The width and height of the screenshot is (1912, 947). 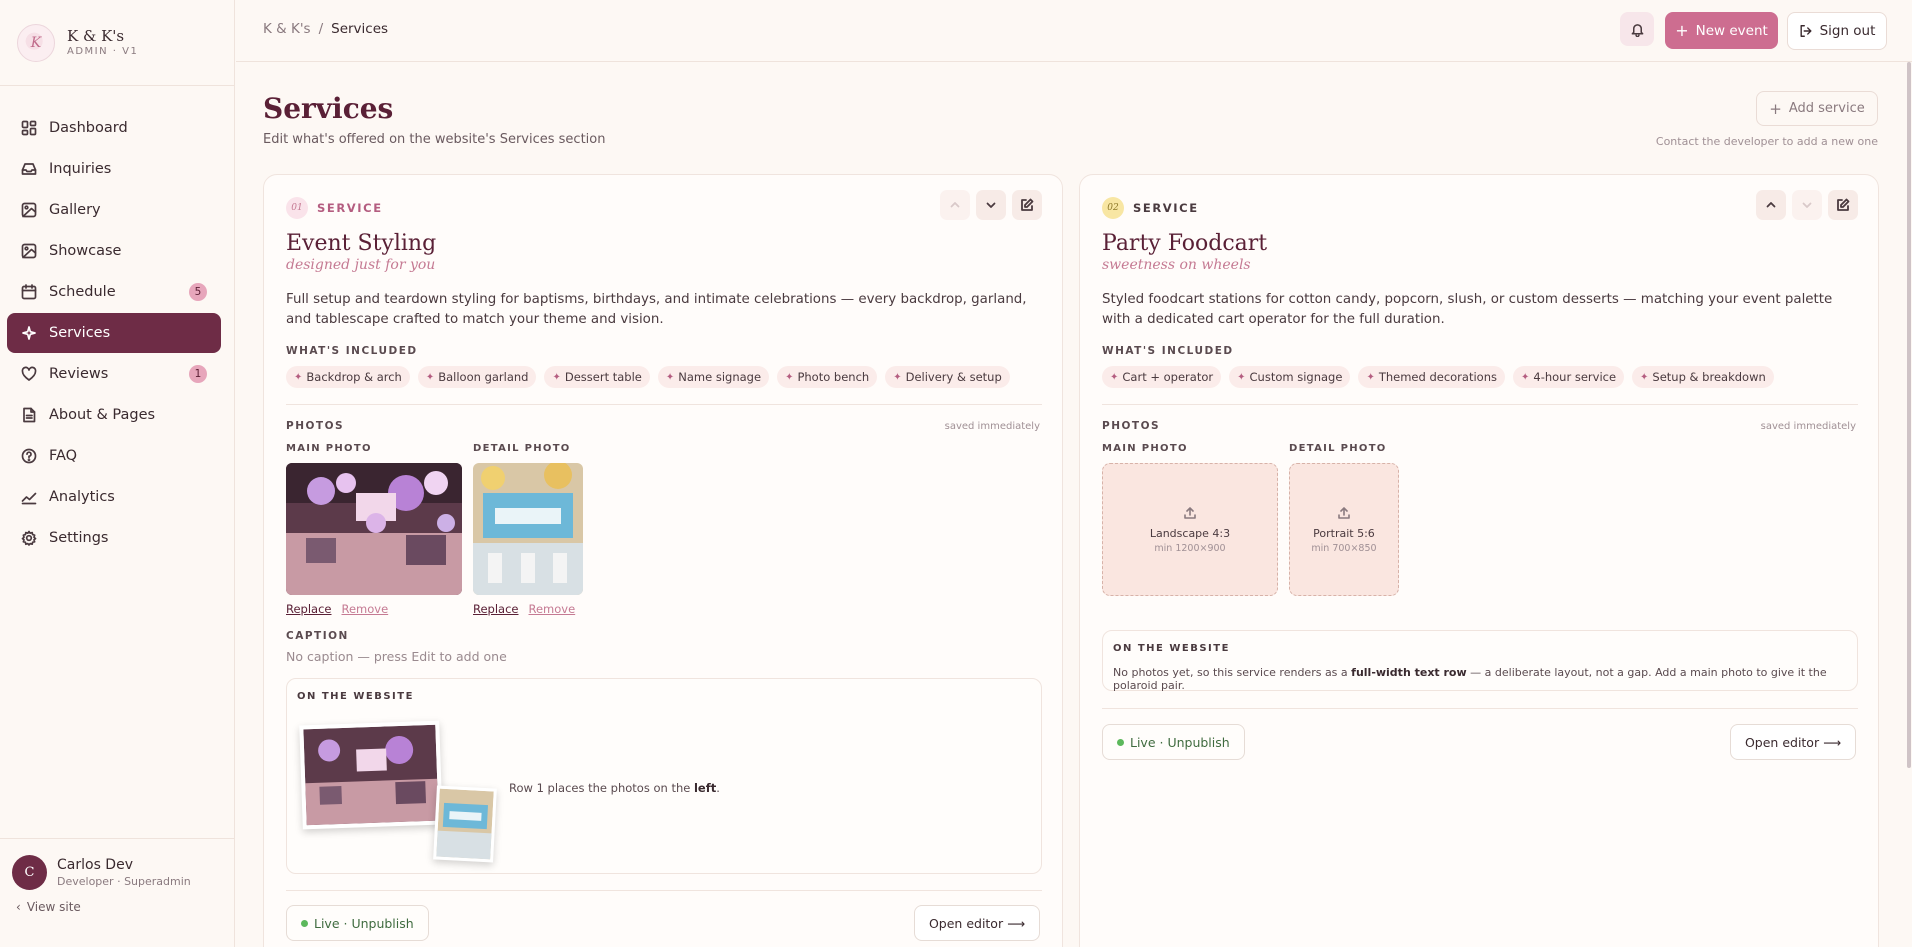 What do you see at coordinates (309, 609) in the screenshot?
I see `replace-main-photo-link: Replace` at bounding box center [309, 609].